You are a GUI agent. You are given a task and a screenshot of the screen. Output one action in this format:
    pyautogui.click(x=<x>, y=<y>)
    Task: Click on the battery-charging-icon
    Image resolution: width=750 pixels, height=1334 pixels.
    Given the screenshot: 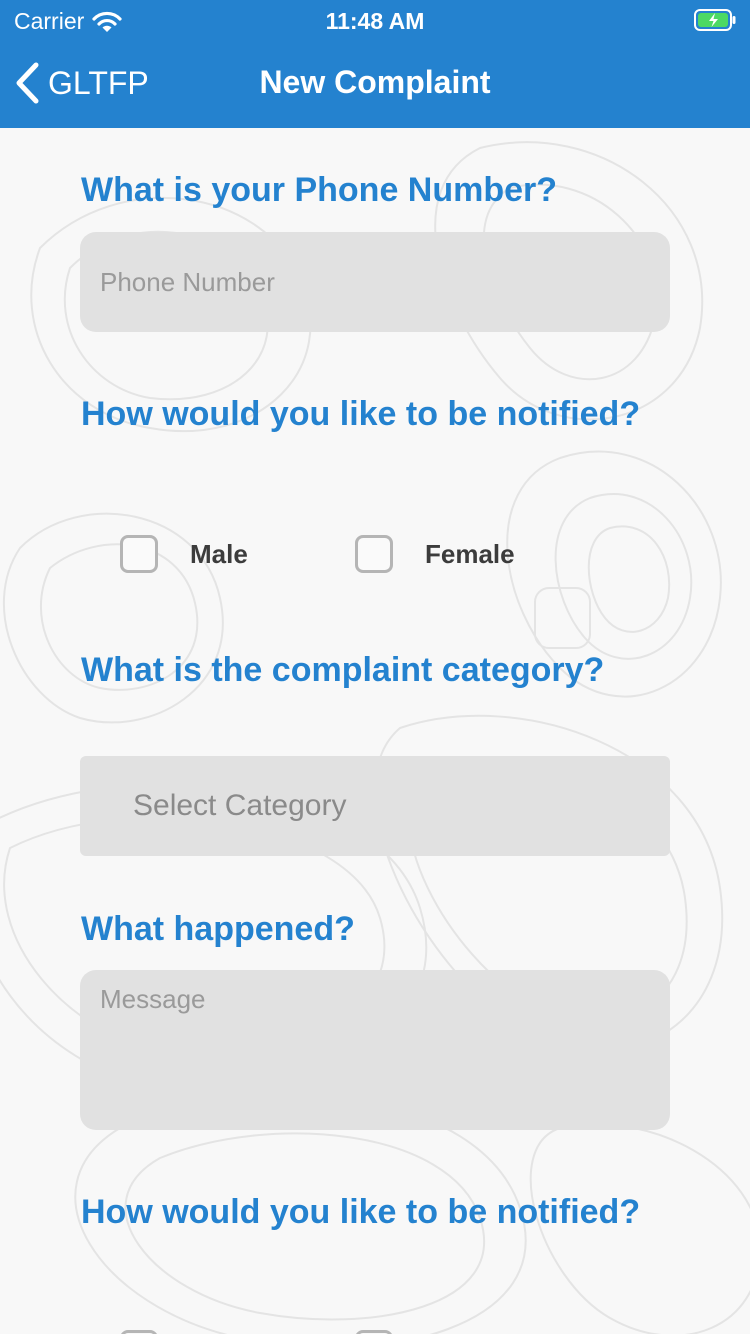 What is the action you would take?
    pyautogui.click(x=715, y=20)
    